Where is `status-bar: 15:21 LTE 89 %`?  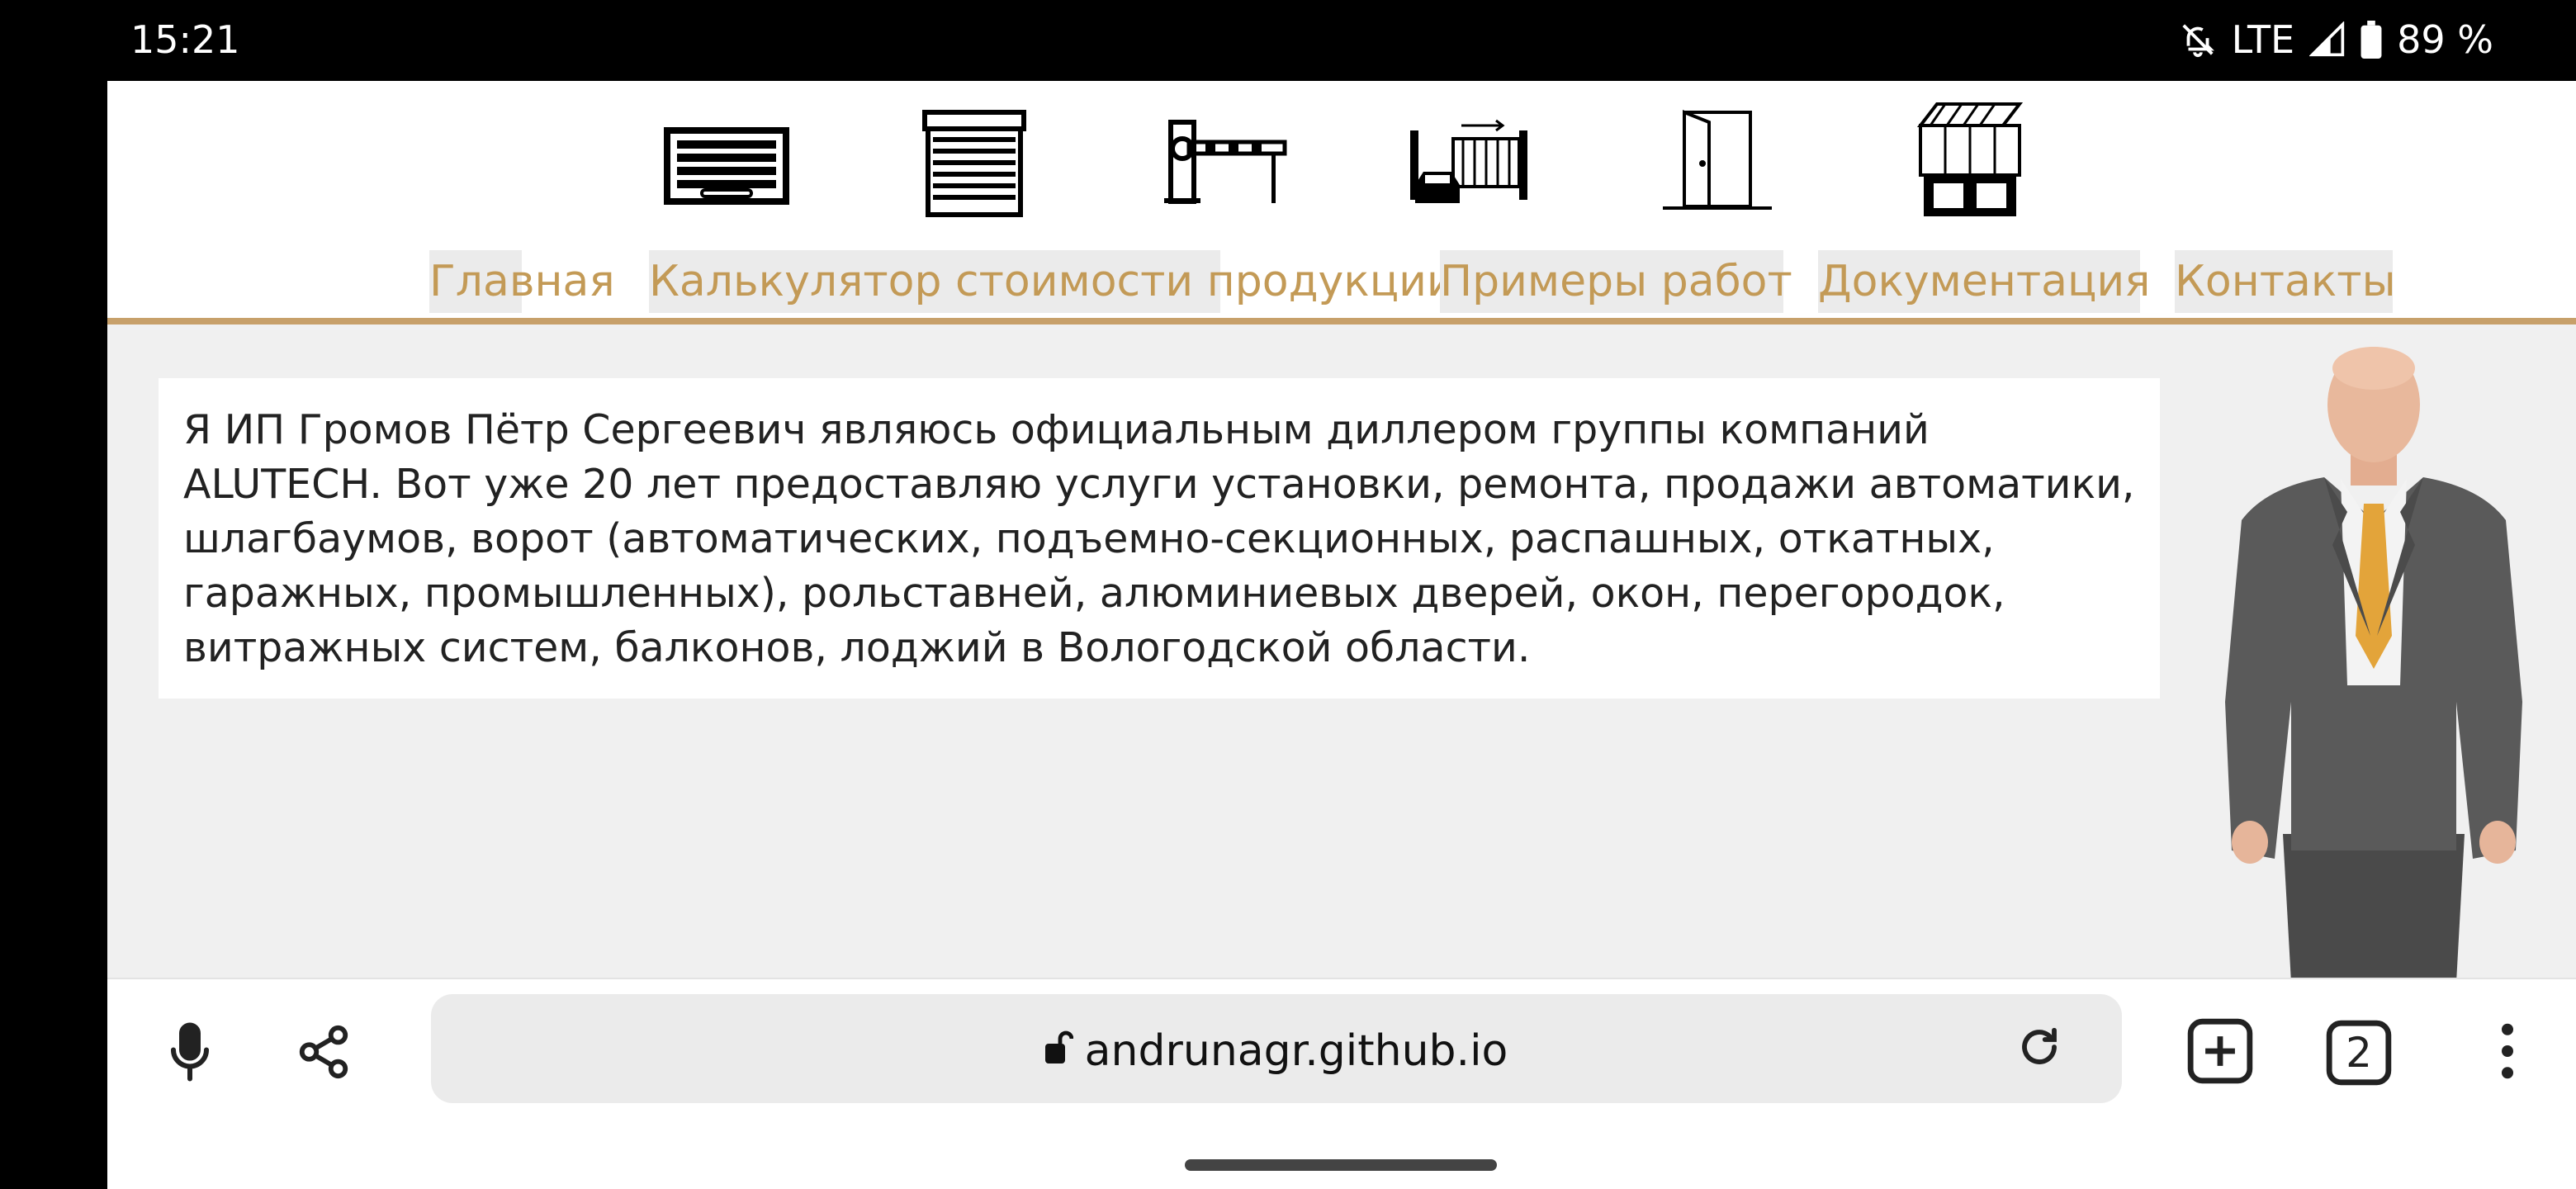 status-bar: 15:21 LTE 89 % is located at coordinates (1288, 40).